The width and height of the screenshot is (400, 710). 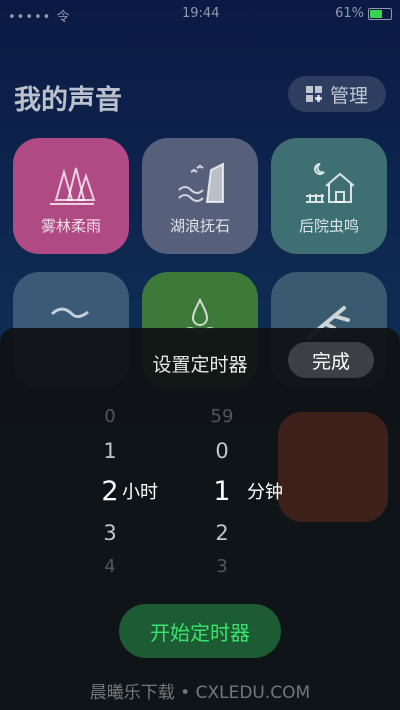 I want to click on lake-wave-icon, so click(x=201, y=182).